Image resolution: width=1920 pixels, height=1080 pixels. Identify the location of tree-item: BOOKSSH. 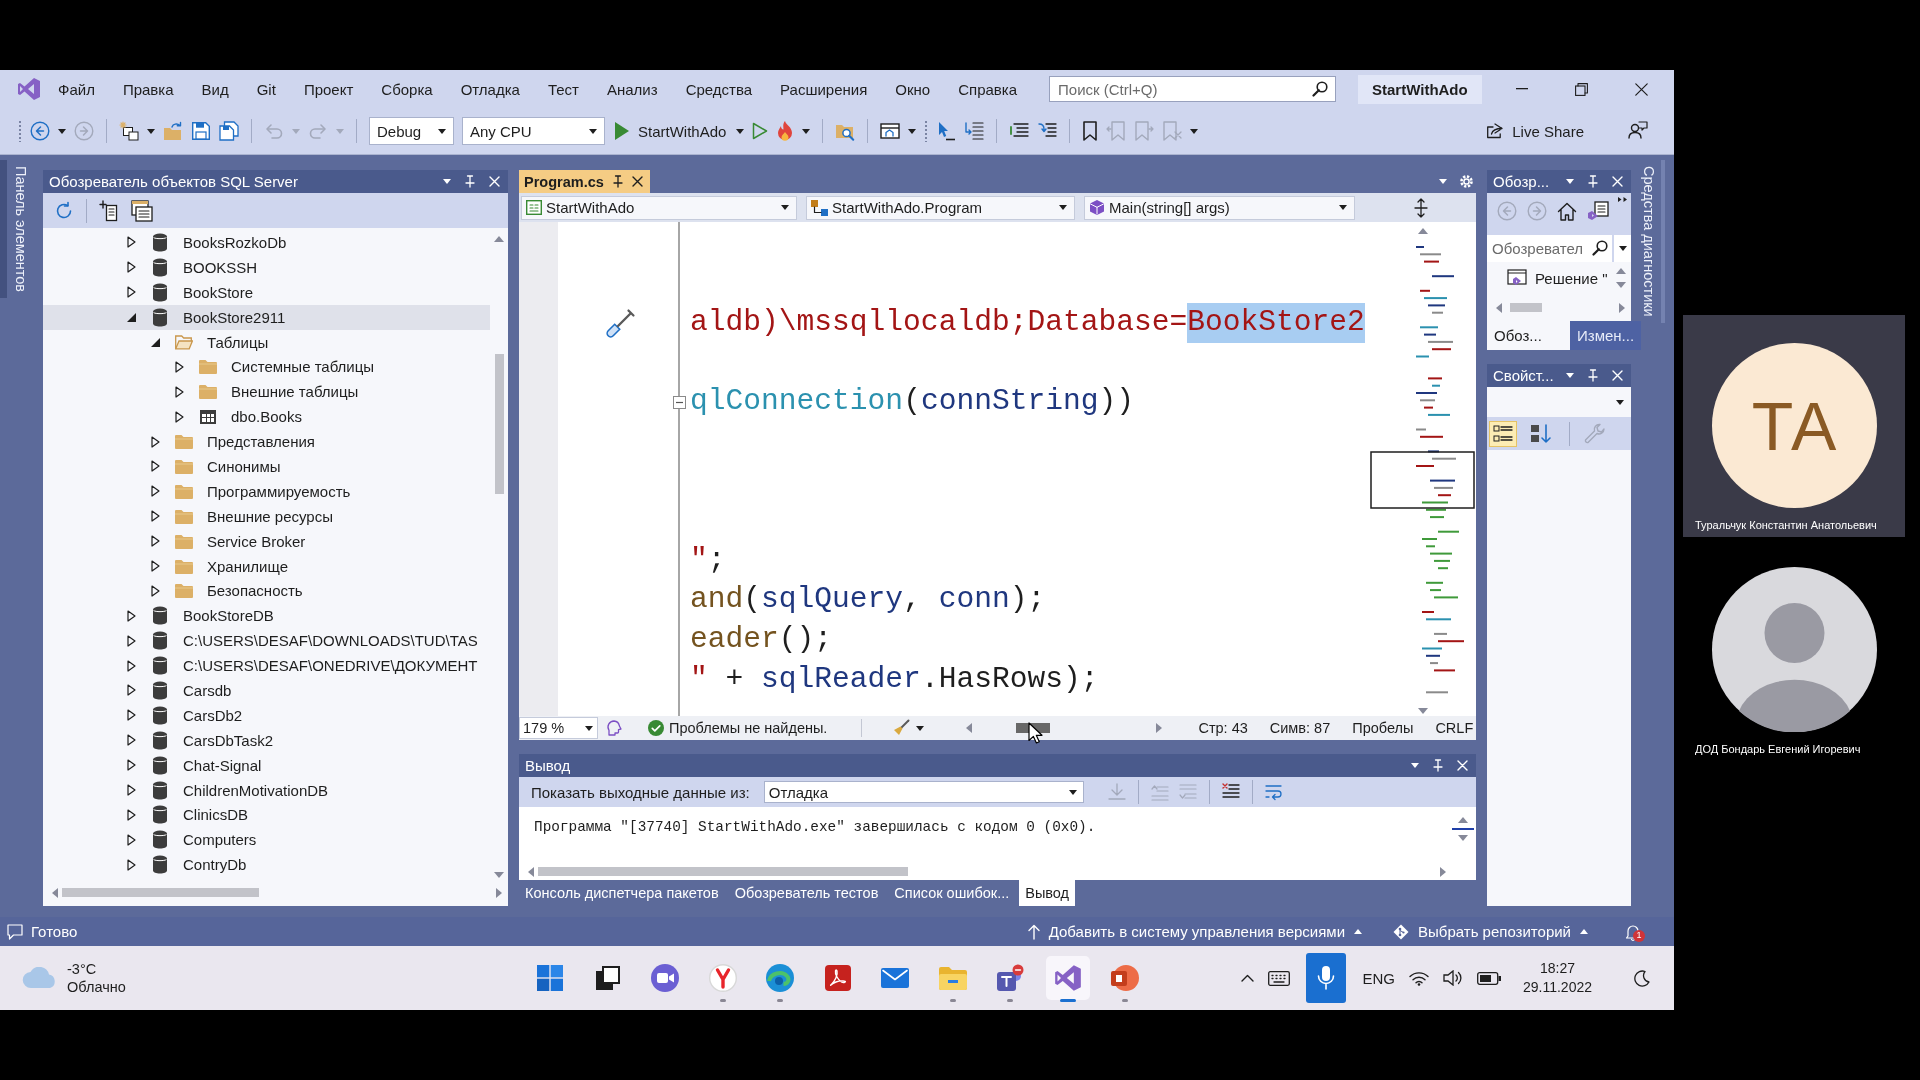
(266, 267).